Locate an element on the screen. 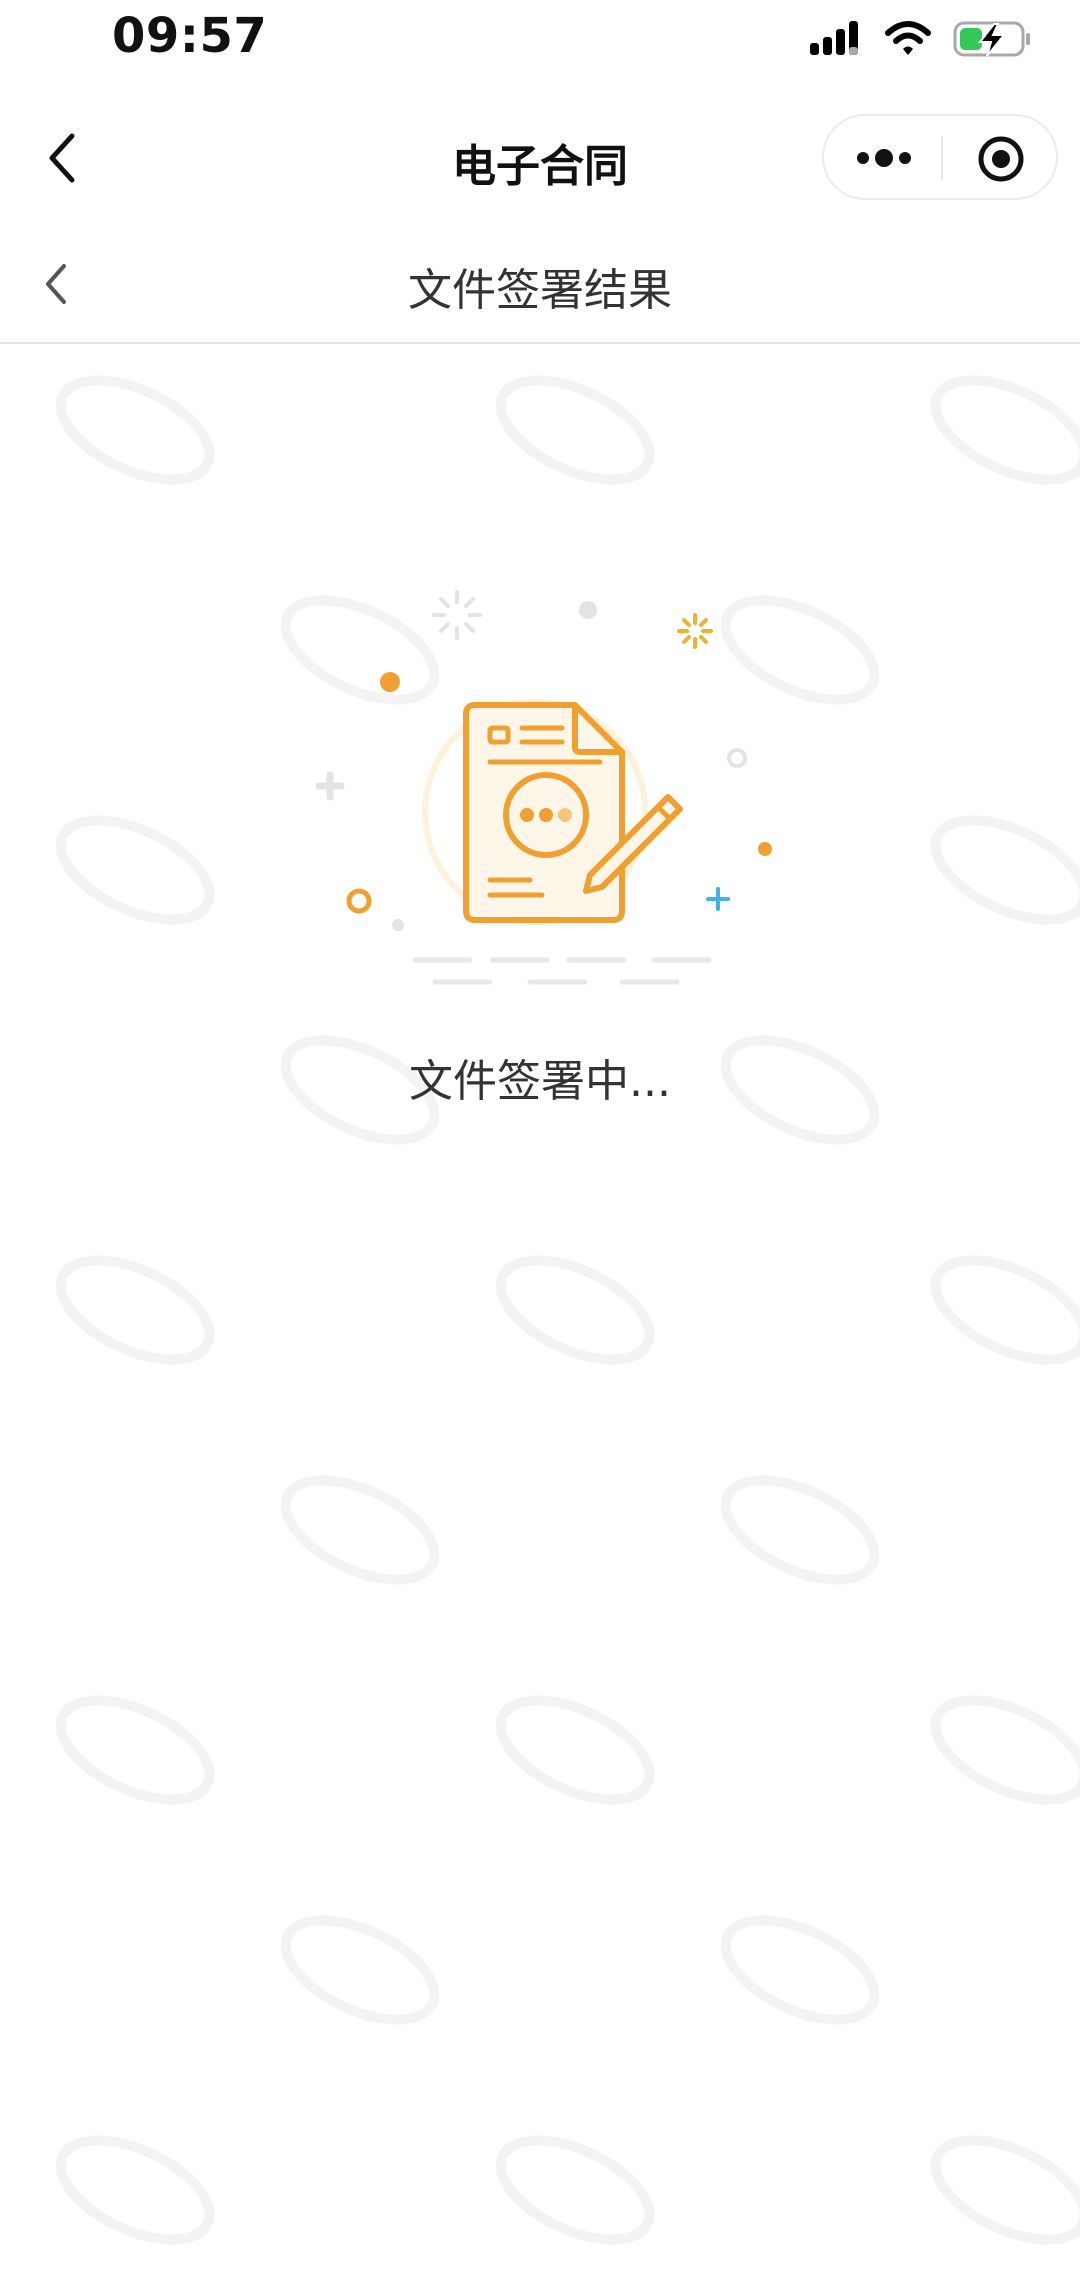  ring-orange is located at coordinates (359, 901).